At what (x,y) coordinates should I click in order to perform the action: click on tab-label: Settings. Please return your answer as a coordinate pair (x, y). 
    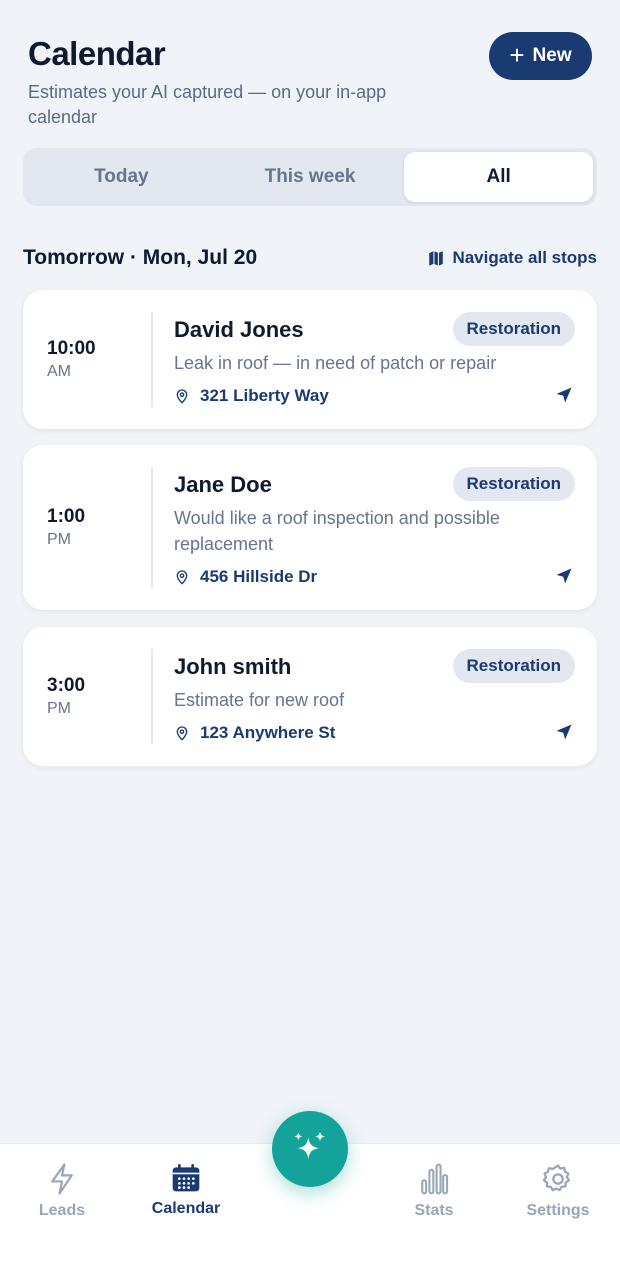
    Looking at the image, I should click on (558, 1210).